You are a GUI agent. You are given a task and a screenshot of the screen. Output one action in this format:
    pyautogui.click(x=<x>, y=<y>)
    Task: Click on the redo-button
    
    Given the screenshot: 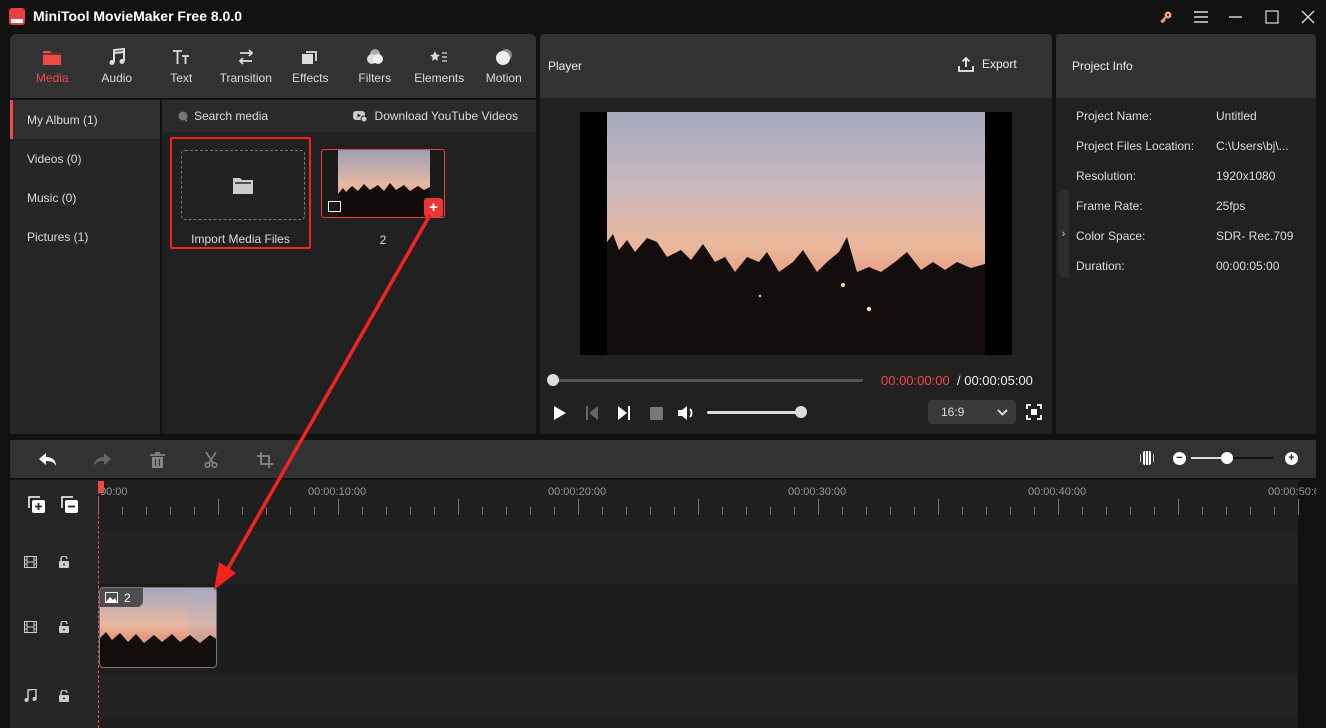 What is the action you would take?
    pyautogui.click(x=102, y=460)
    